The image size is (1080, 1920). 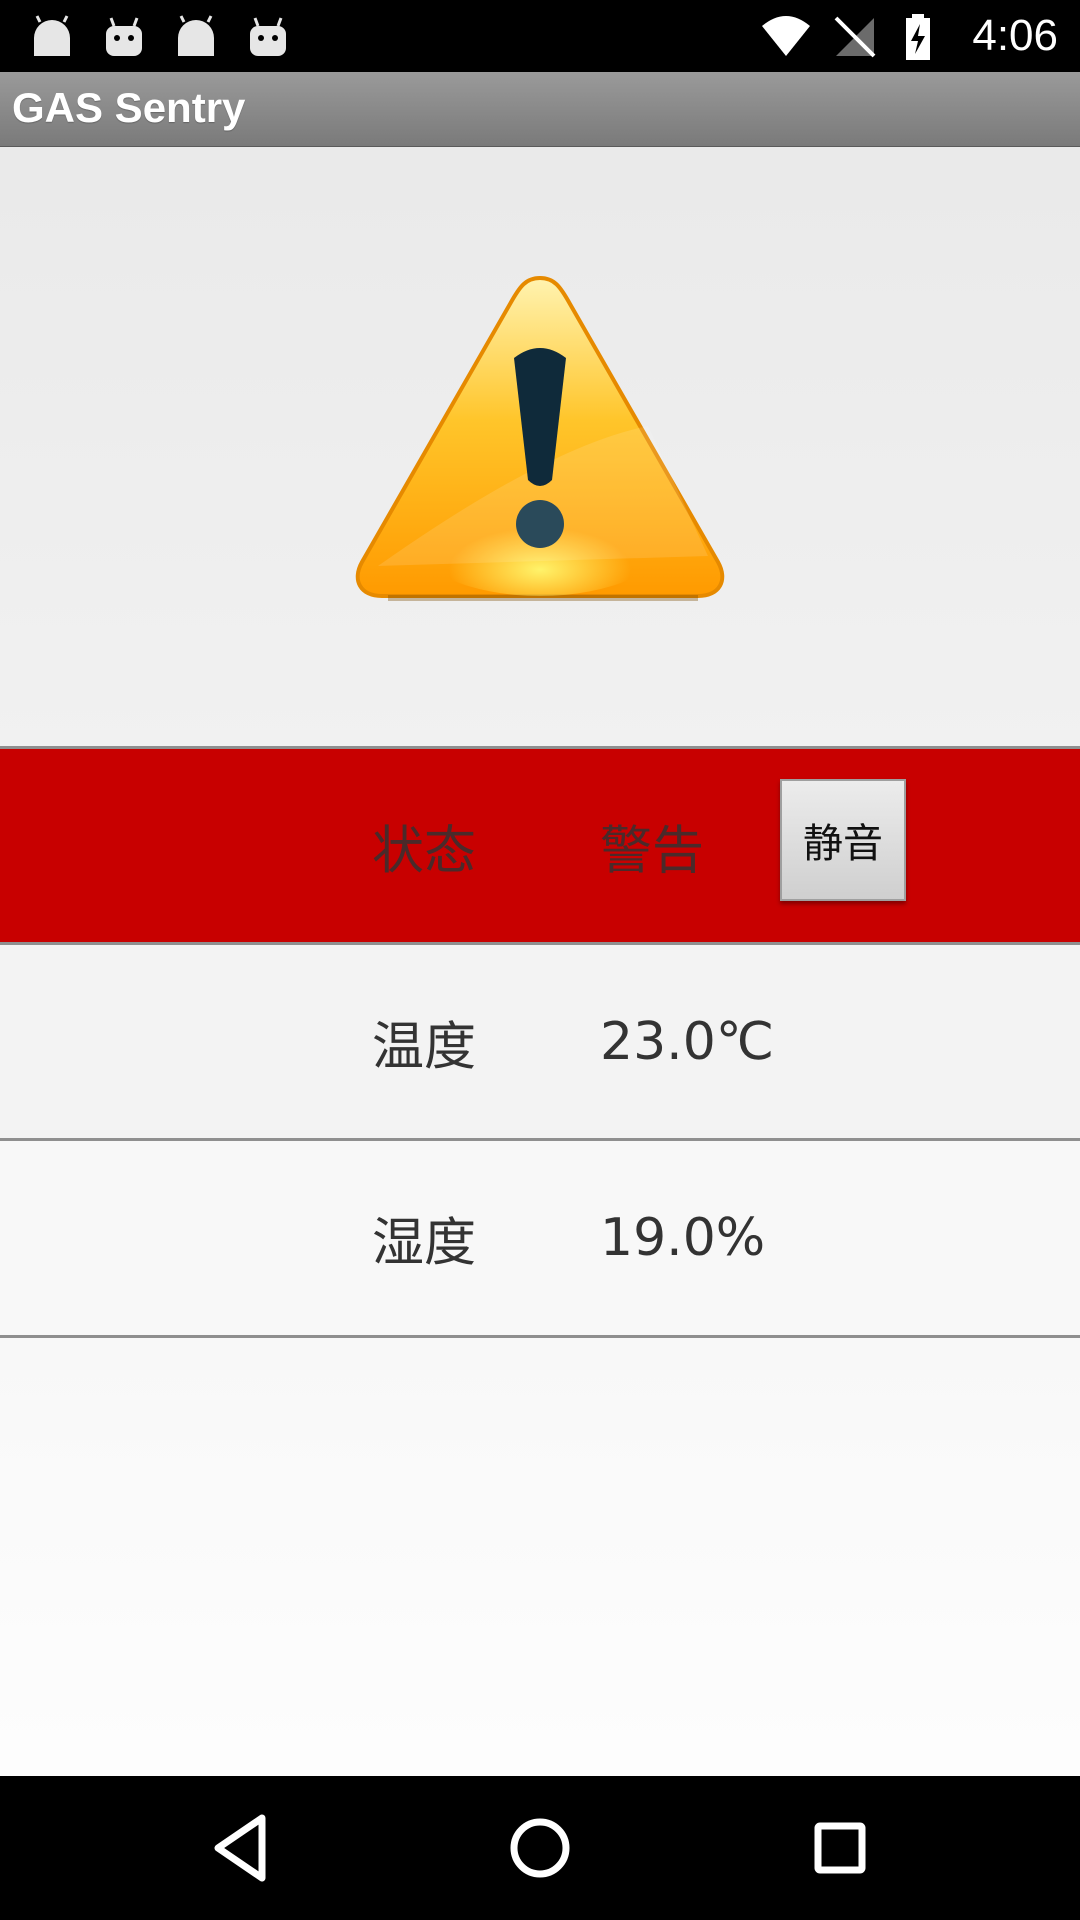 I want to click on wifi-icon, so click(x=786, y=36).